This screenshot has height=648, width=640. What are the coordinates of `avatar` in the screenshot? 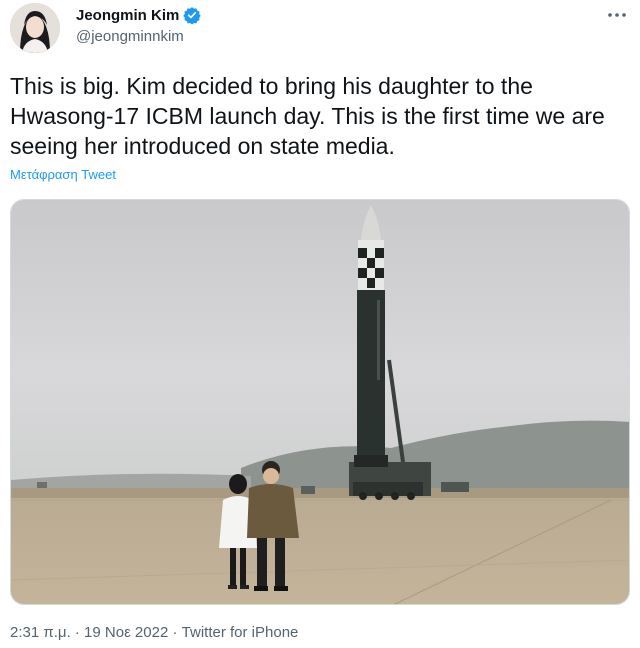 It's located at (35, 28).